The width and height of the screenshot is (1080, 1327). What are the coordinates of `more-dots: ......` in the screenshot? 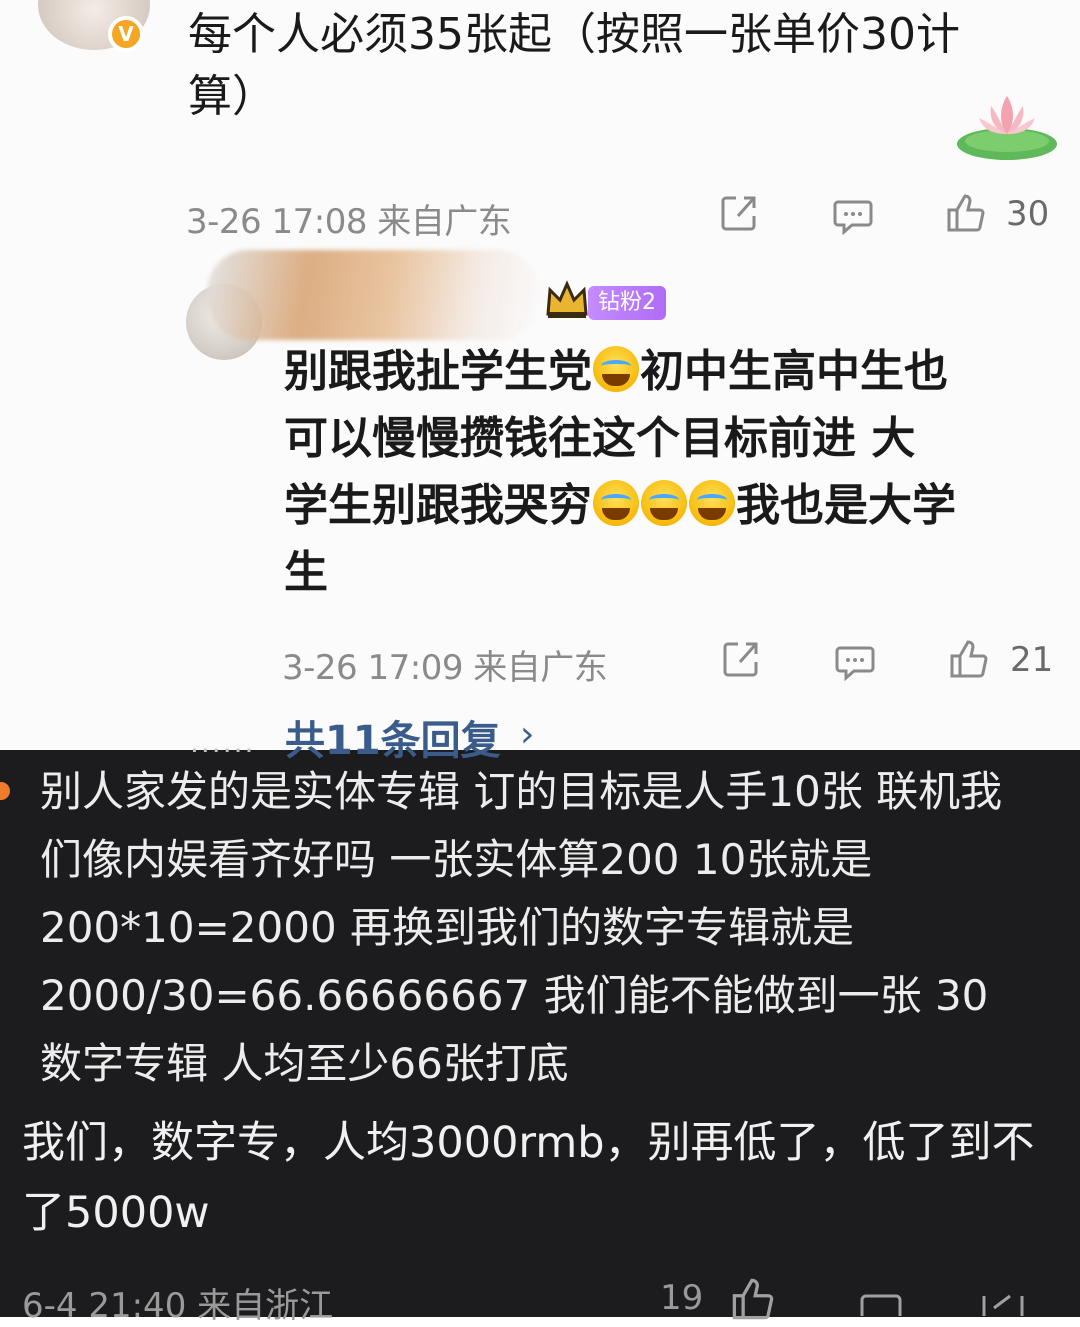 It's located at (223, 742).